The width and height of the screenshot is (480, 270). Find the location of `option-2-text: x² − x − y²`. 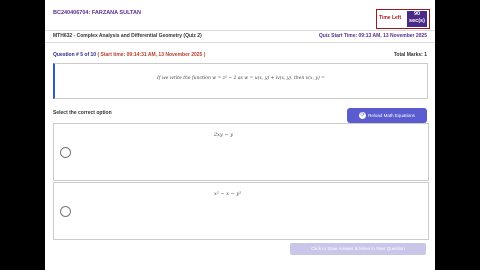

option-2-text: x² − x − y² is located at coordinates (228, 194).